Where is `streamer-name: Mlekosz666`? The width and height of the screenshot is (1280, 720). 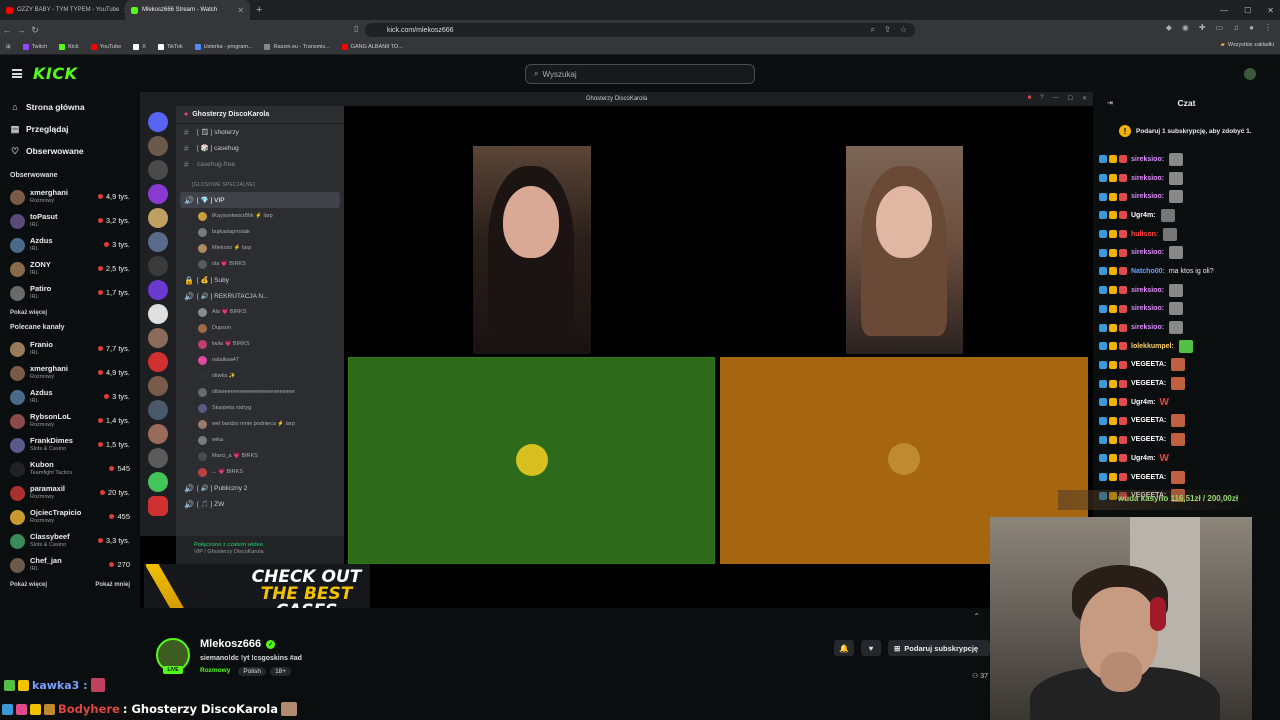 streamer-name: Mlekosz666 is located at coordinates (230, 644).